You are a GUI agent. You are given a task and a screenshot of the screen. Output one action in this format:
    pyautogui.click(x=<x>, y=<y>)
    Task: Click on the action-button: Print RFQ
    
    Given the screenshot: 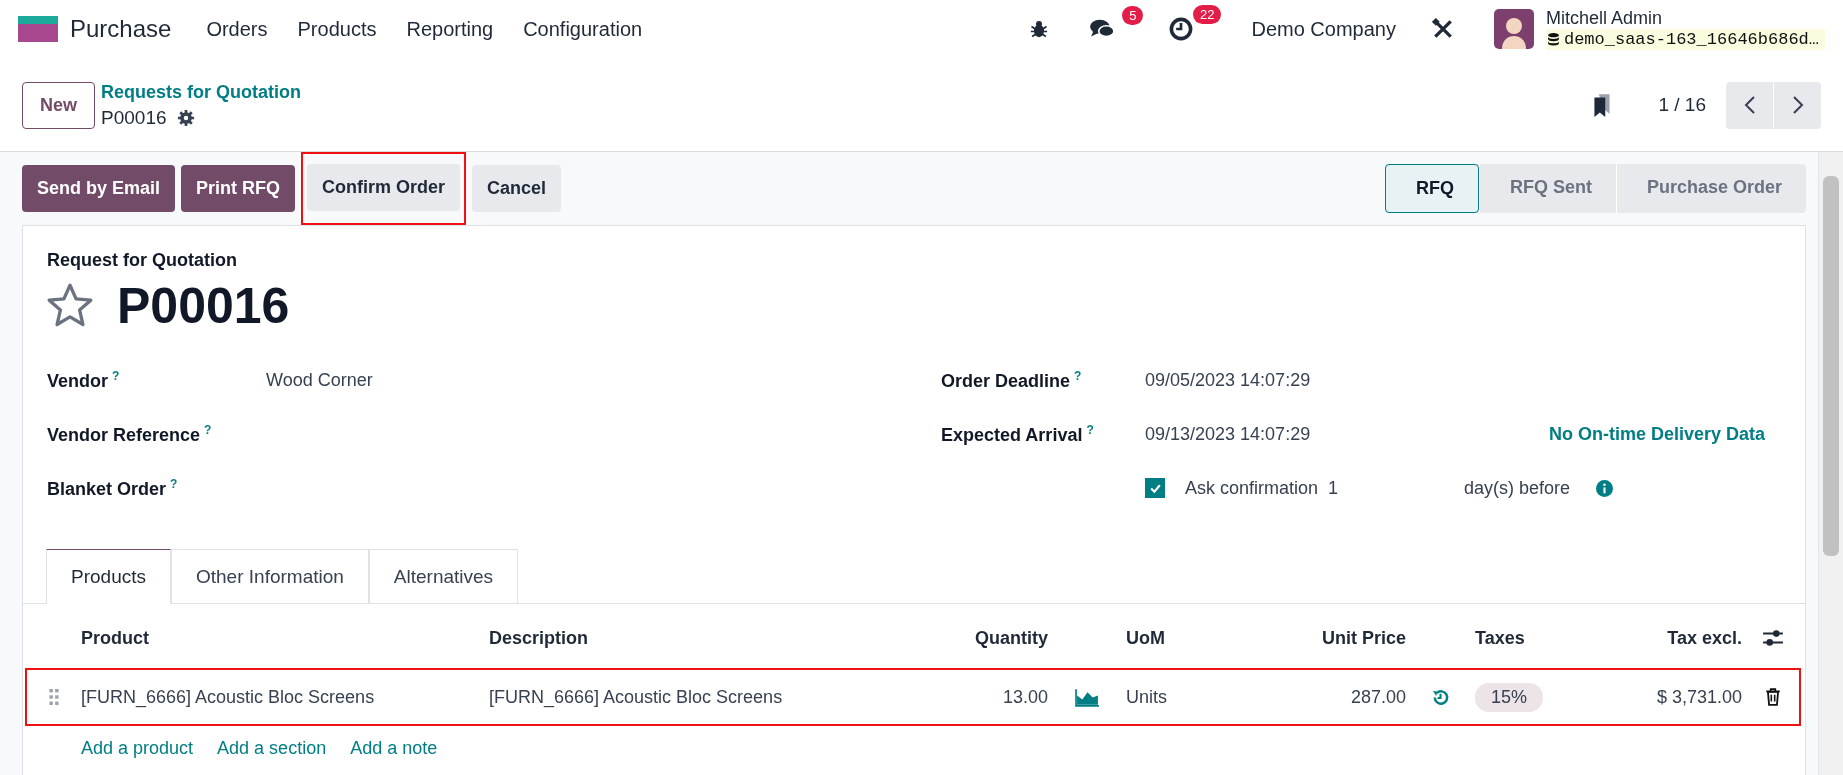 What is the action you would take?
    pyautogui.click(x=238, y=188)
    